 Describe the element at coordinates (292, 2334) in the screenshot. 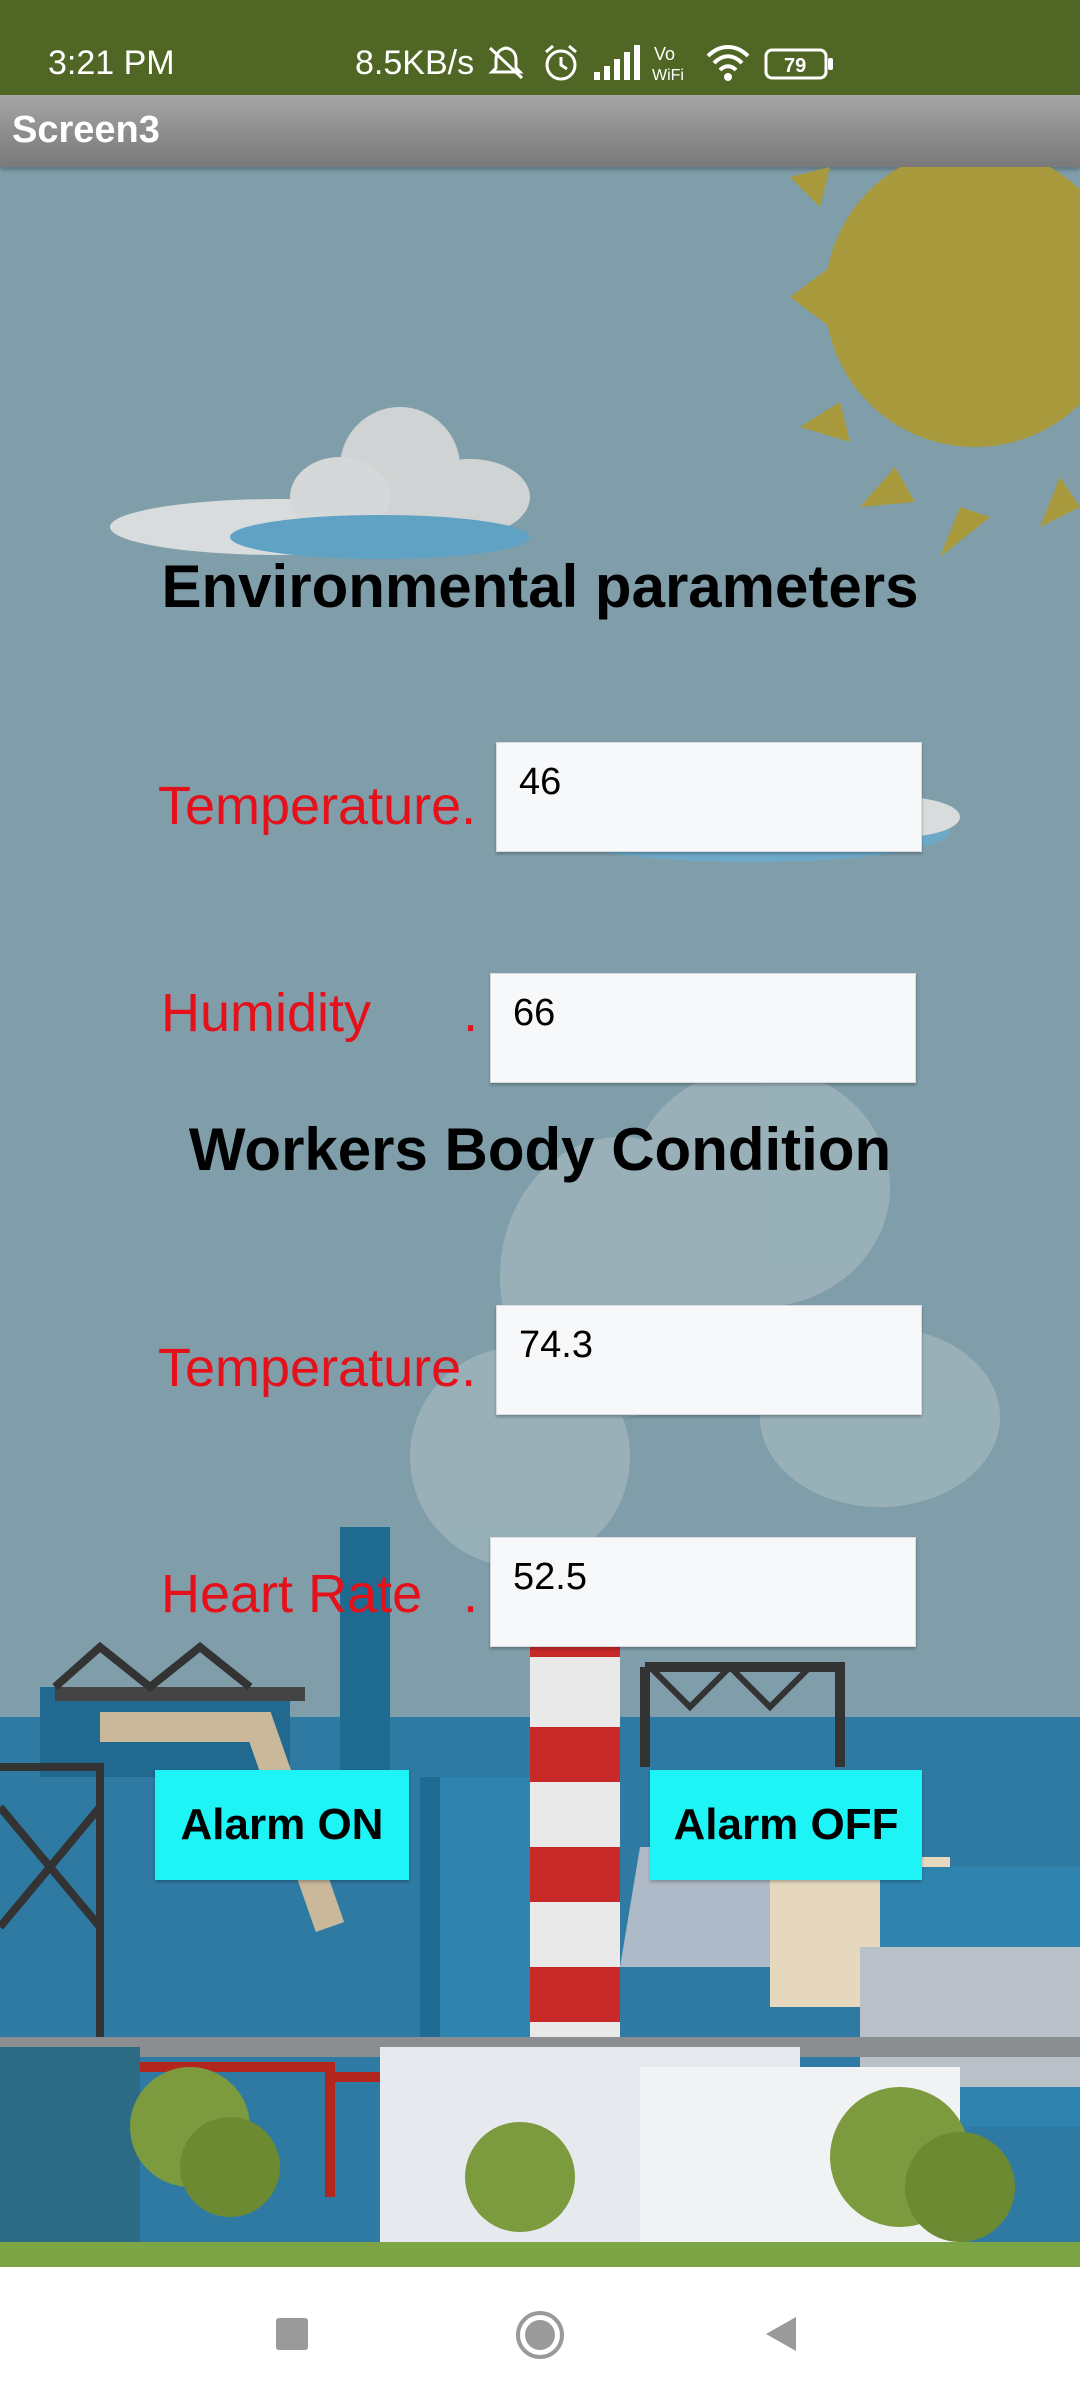

I see `recents-square-icon` at that location.